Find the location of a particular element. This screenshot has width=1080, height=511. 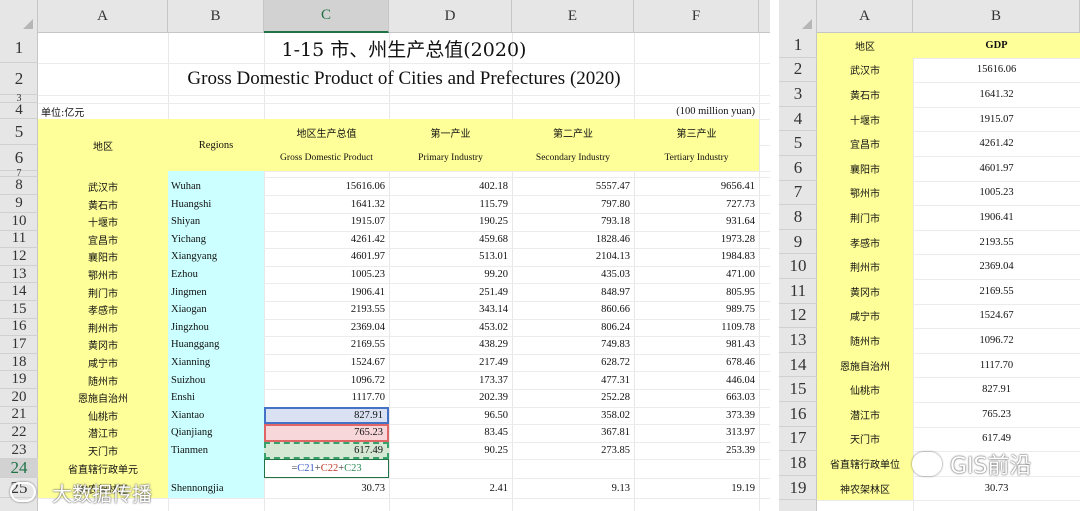

row-header: 16 is located at coordinates (798, 414).